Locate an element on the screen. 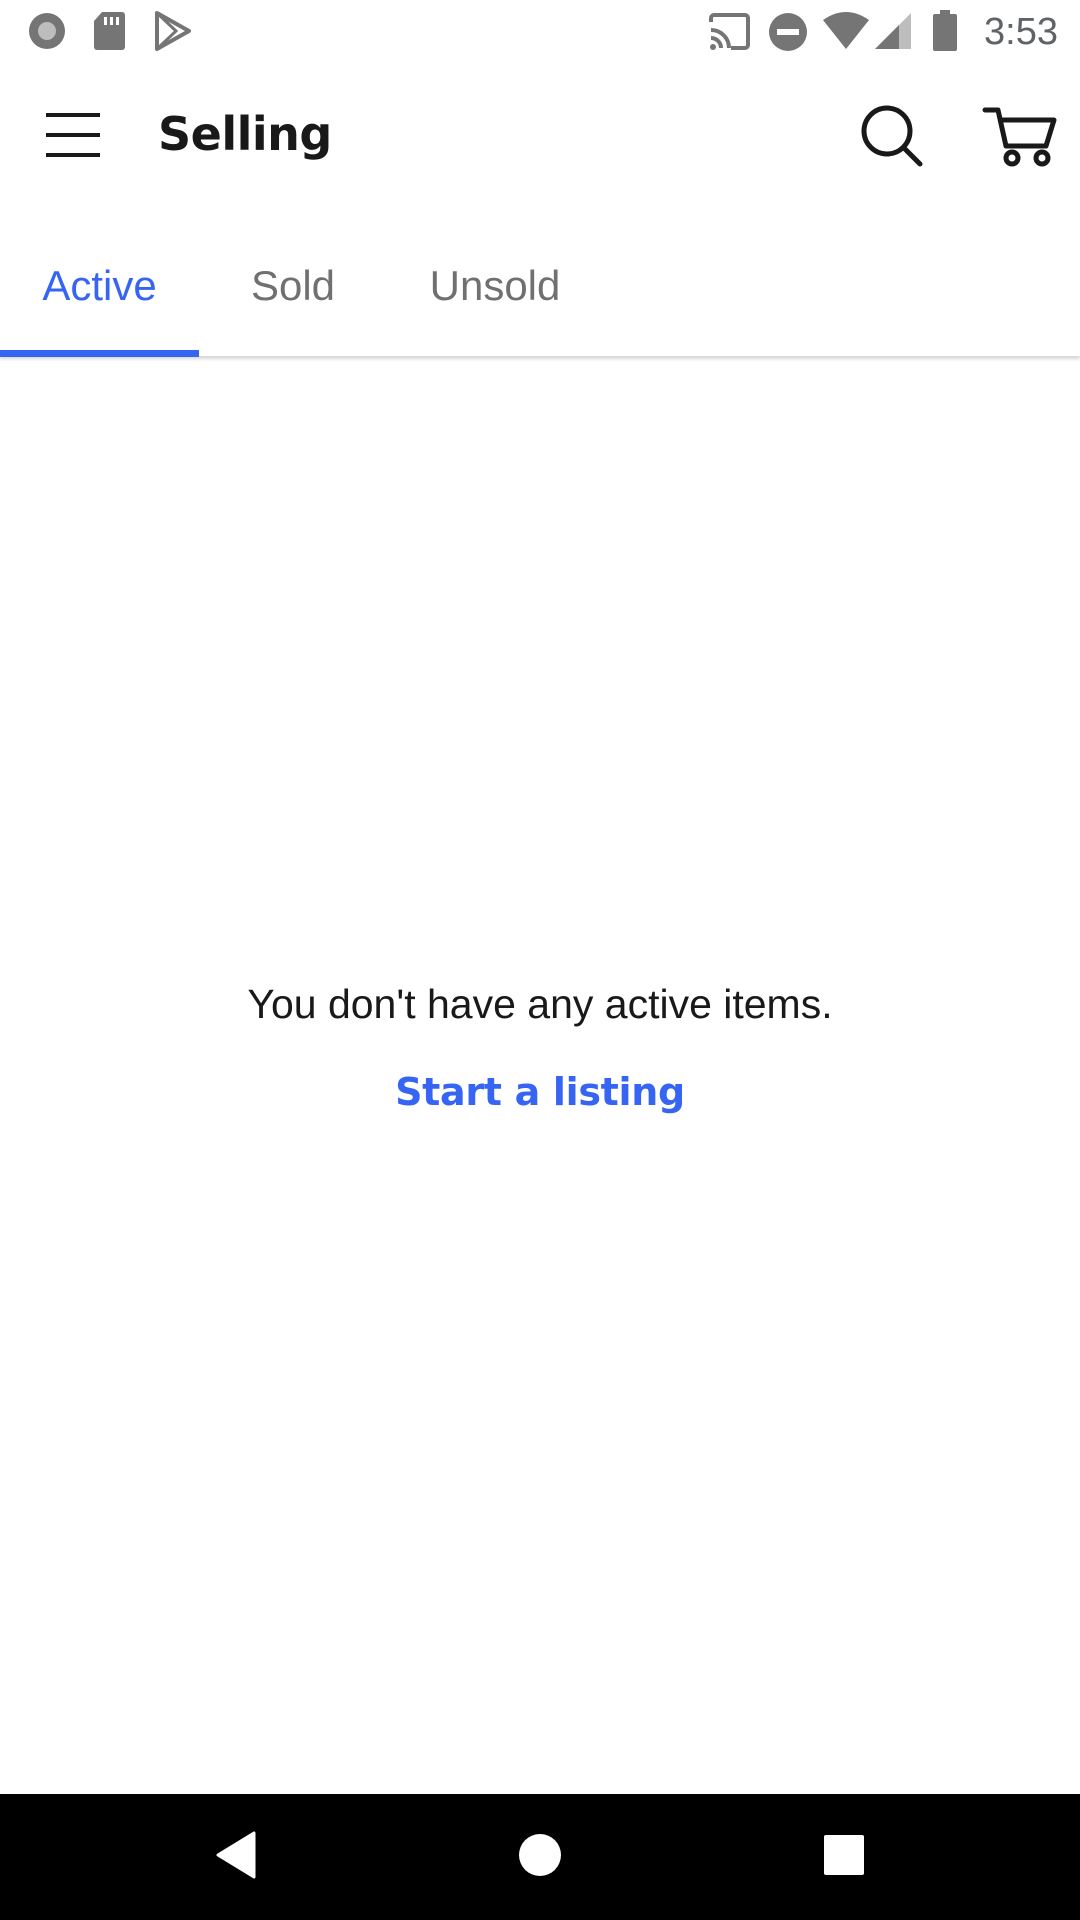 The image size is (1080, 1920). search-icon is located at coordinates (892, 140).